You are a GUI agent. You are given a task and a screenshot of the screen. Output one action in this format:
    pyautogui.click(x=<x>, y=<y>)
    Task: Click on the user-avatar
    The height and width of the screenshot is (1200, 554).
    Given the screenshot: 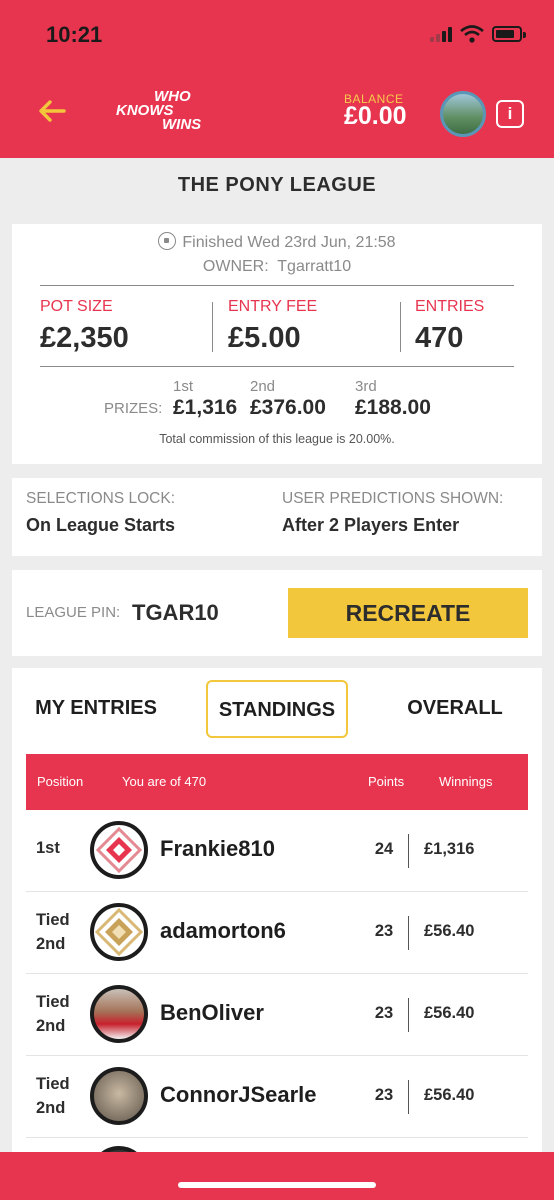 What is the action you would take?
    pyautogui.click(x=463, y=114)
    